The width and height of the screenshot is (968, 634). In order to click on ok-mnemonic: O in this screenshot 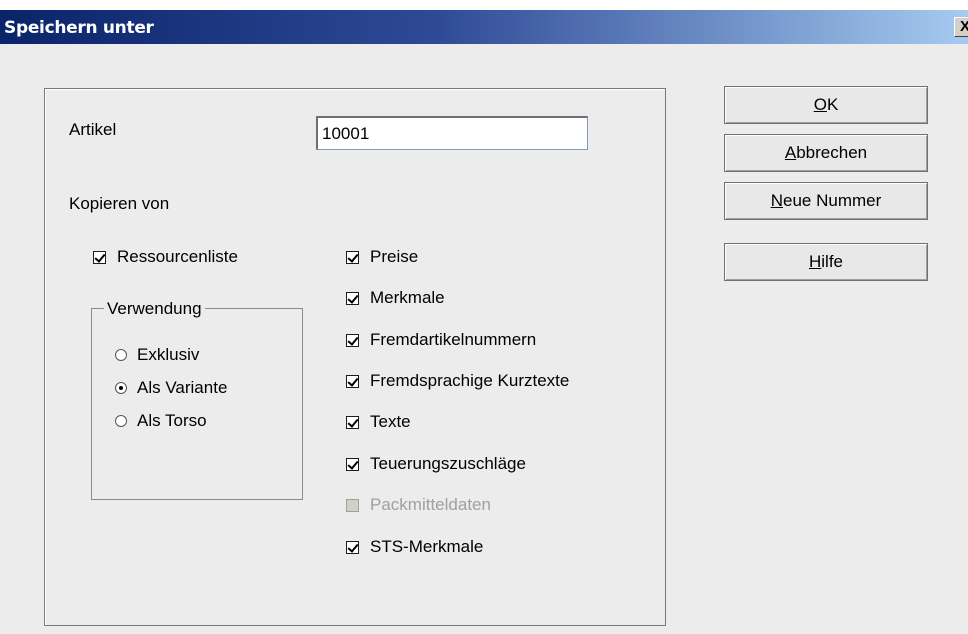, I will do `click(820, 104)`.